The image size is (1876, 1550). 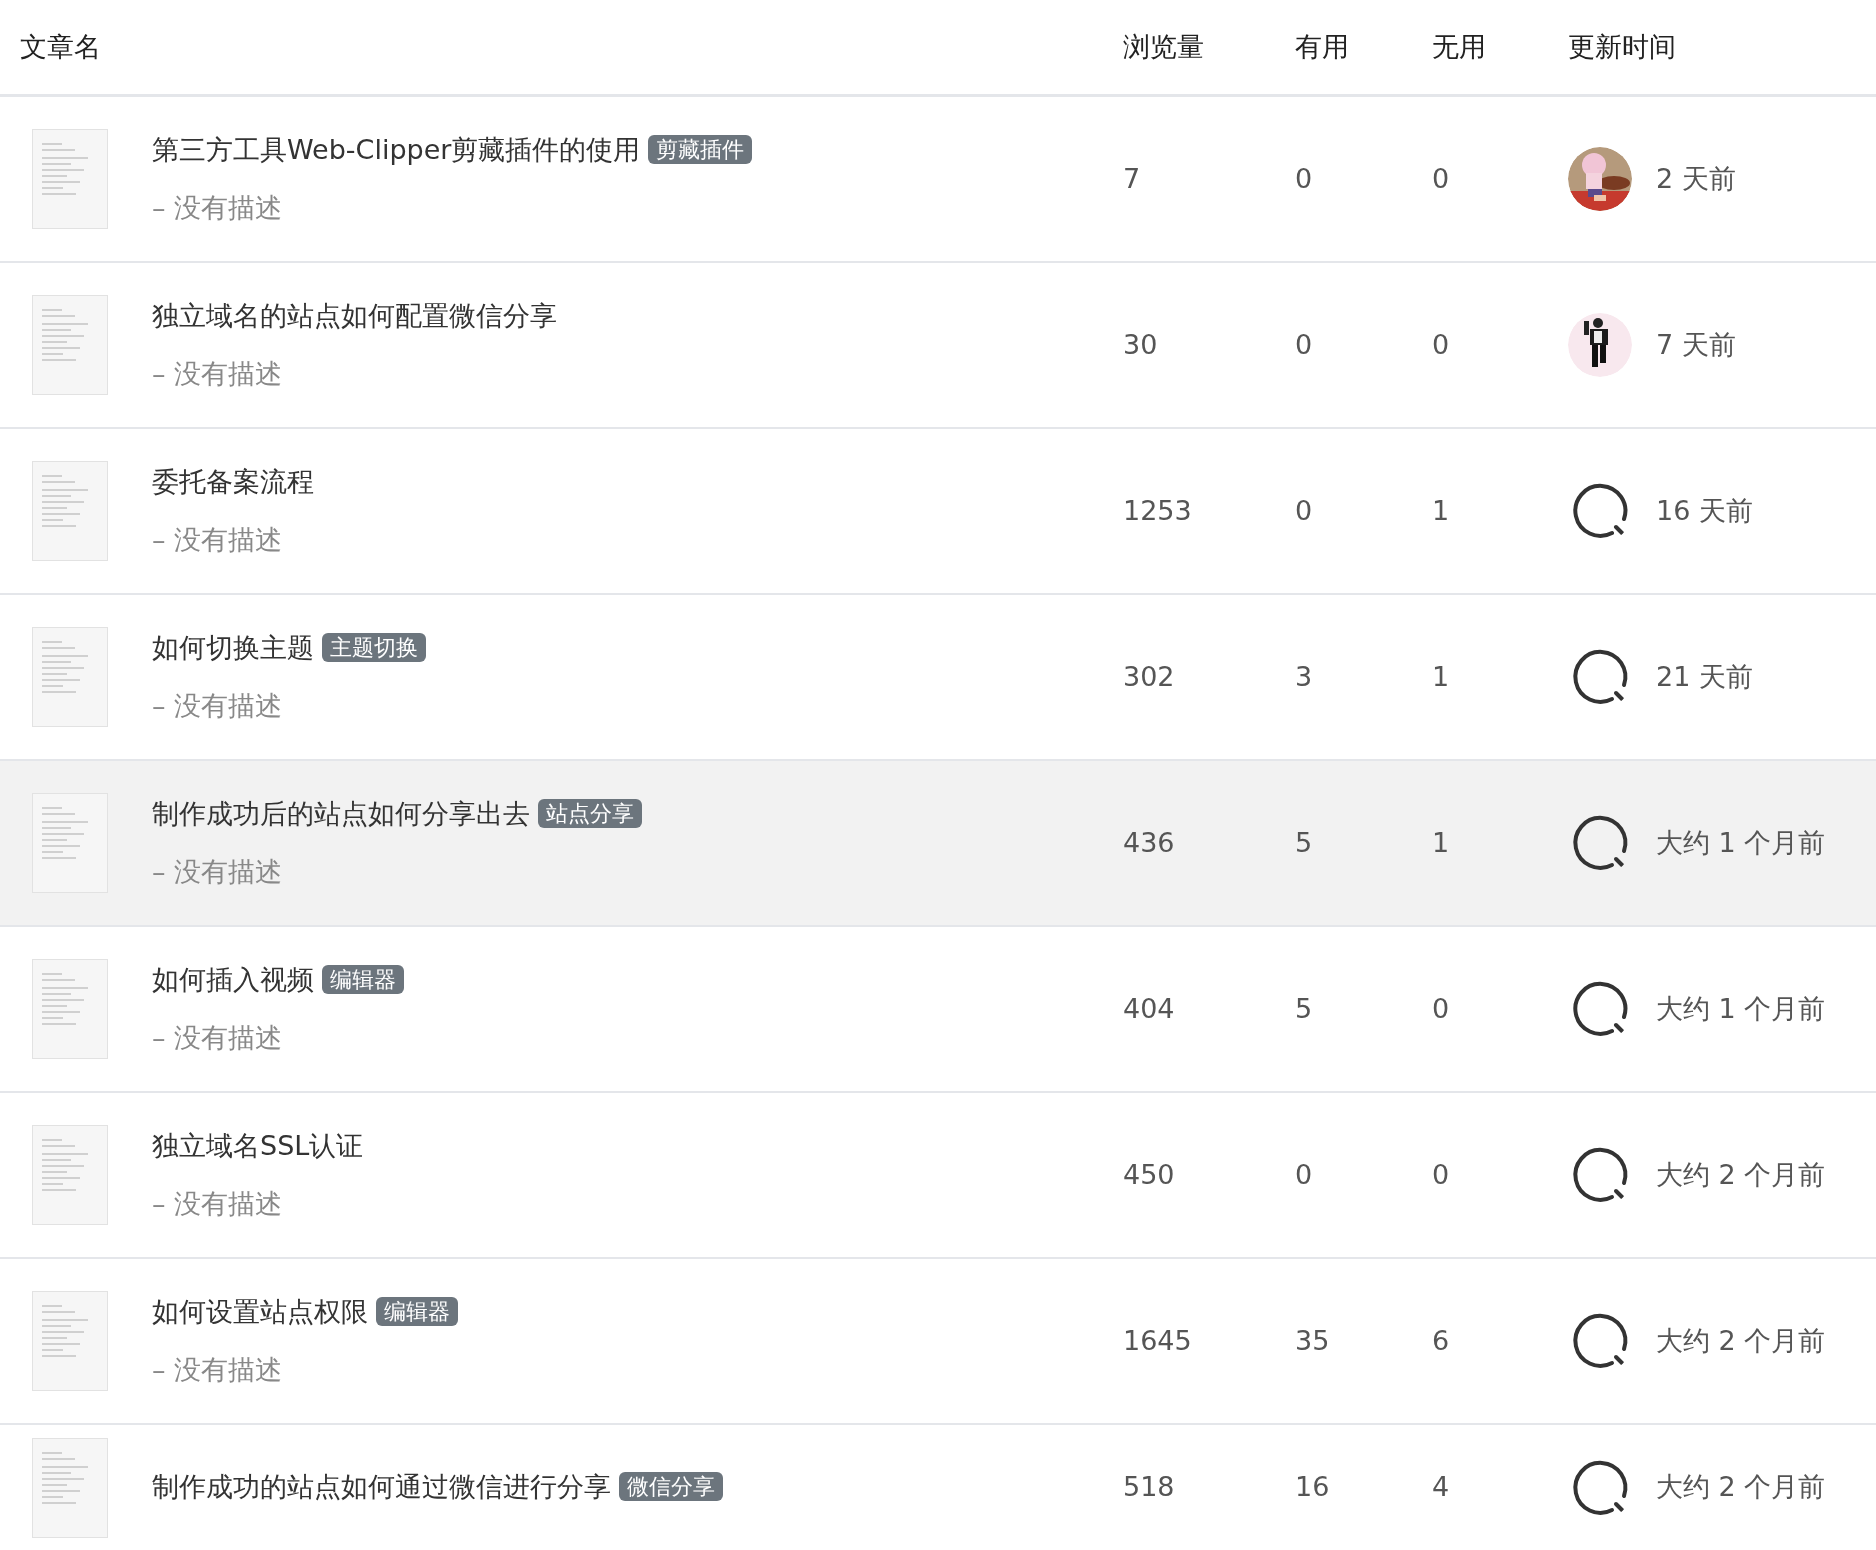 What do you see at coordinates (1696, 344) in the screenshot?
I see `update-time: 7 天前` at bounding box center [1696, 344].